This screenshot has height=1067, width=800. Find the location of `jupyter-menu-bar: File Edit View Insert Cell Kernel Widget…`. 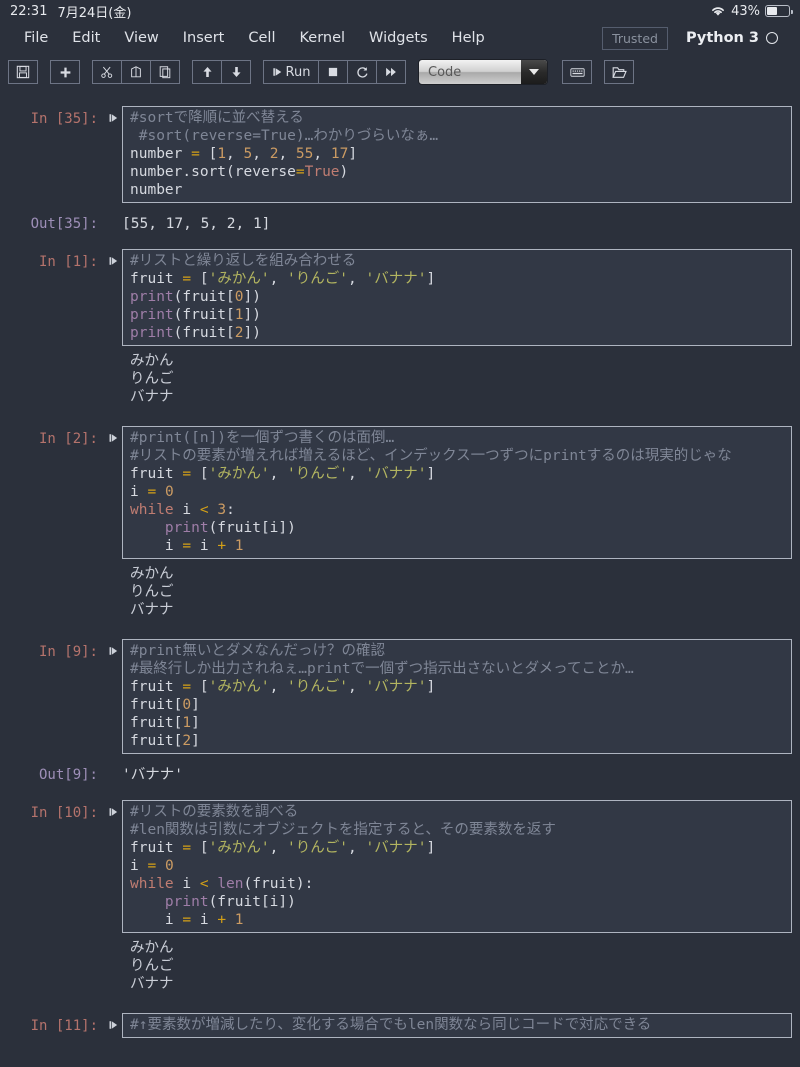

jupyter-menu-bar: File Edit View Insert Cell Kernel Widget… is located at coordinates (400, 38).